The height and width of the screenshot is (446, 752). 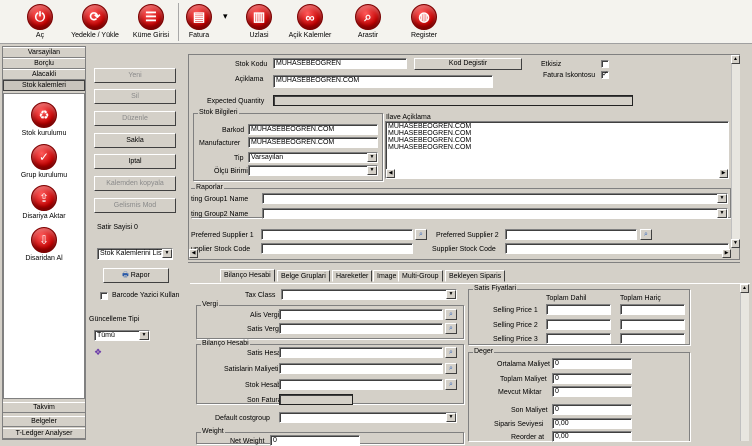 I want to click on toplam-maliyet-input: 0, so click(x=592, y=378).